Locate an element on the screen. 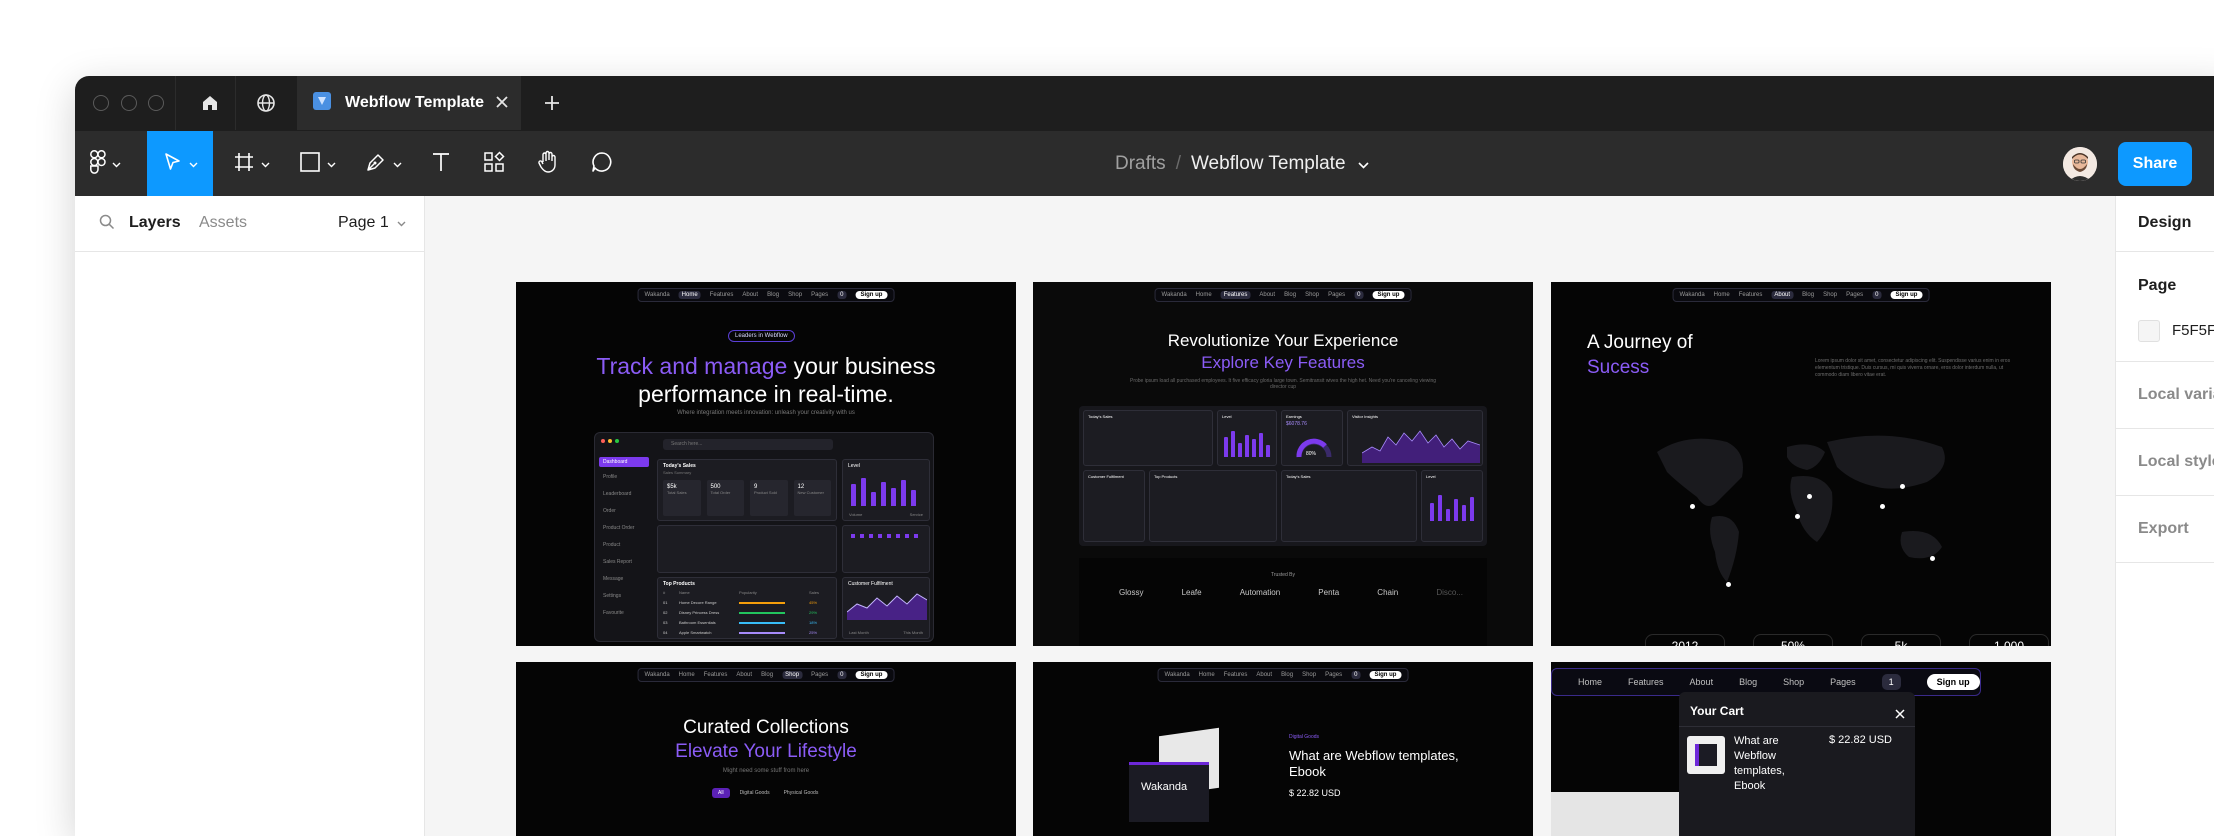  maximize-window-button is located at coordinates (156, 103).